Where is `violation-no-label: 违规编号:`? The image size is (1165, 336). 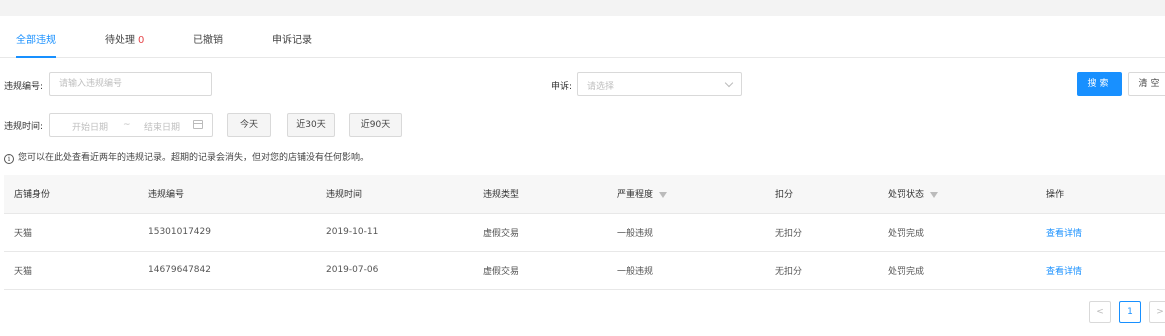
violation-no-label: 违规编号: is located at coordinates (24, 87).